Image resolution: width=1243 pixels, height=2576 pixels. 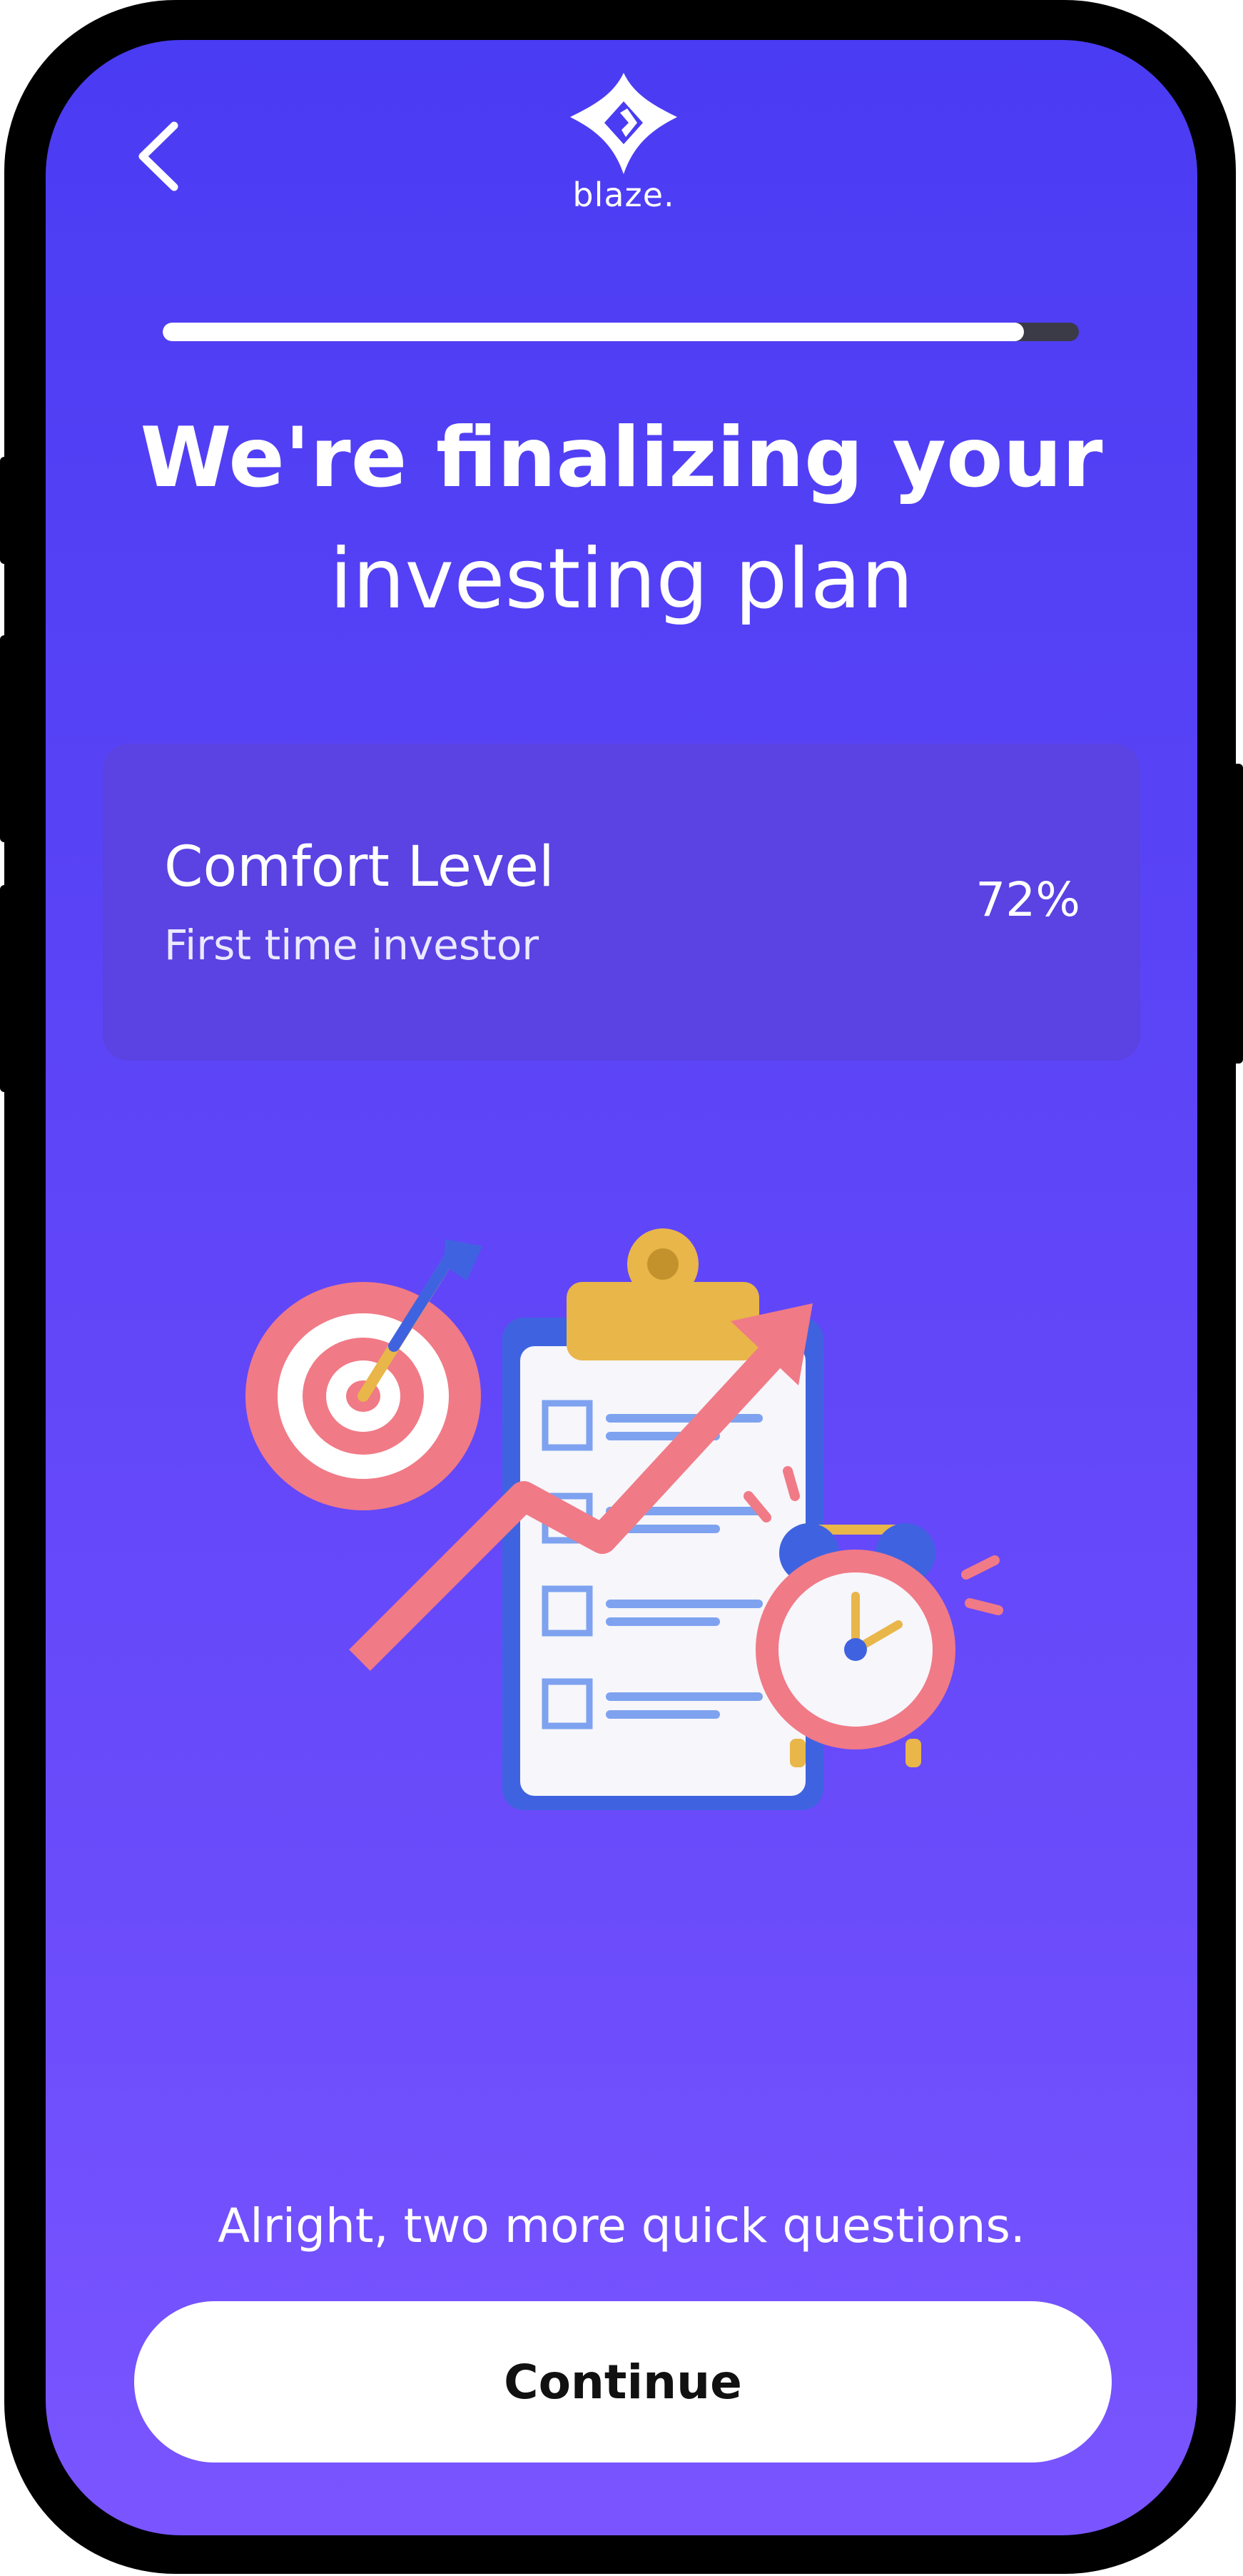 I want to click on continue-button: Continue, so click(x=623, y=2382).